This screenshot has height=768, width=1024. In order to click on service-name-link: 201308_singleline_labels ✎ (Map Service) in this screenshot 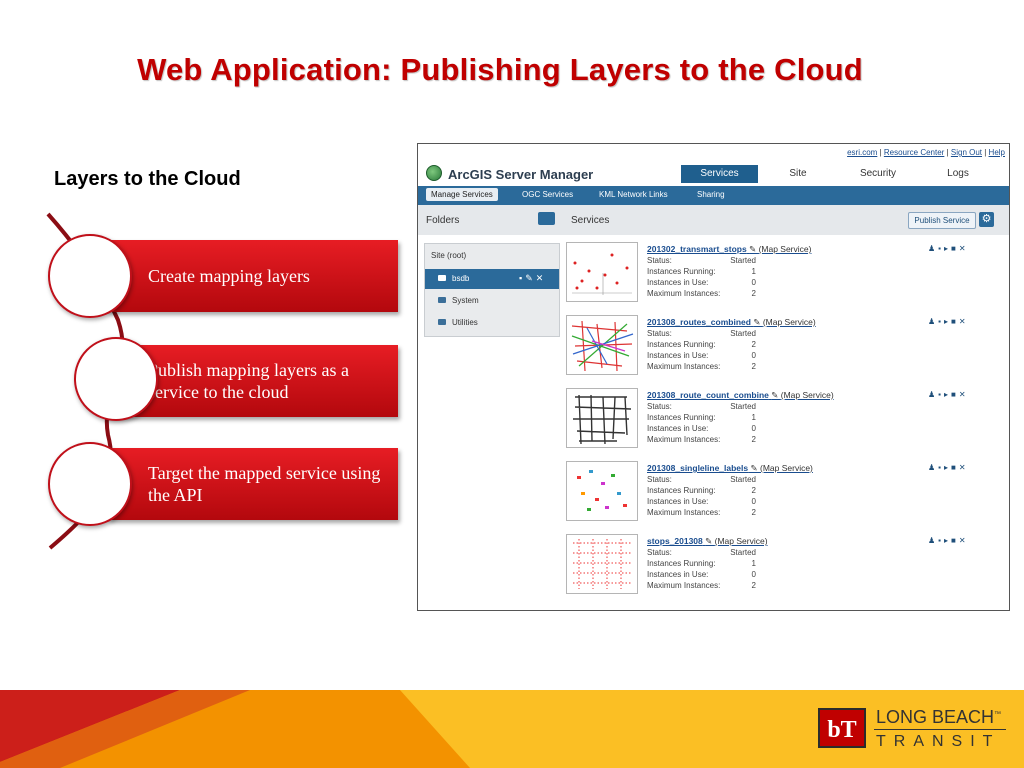, I will do `click(730, 468)`.